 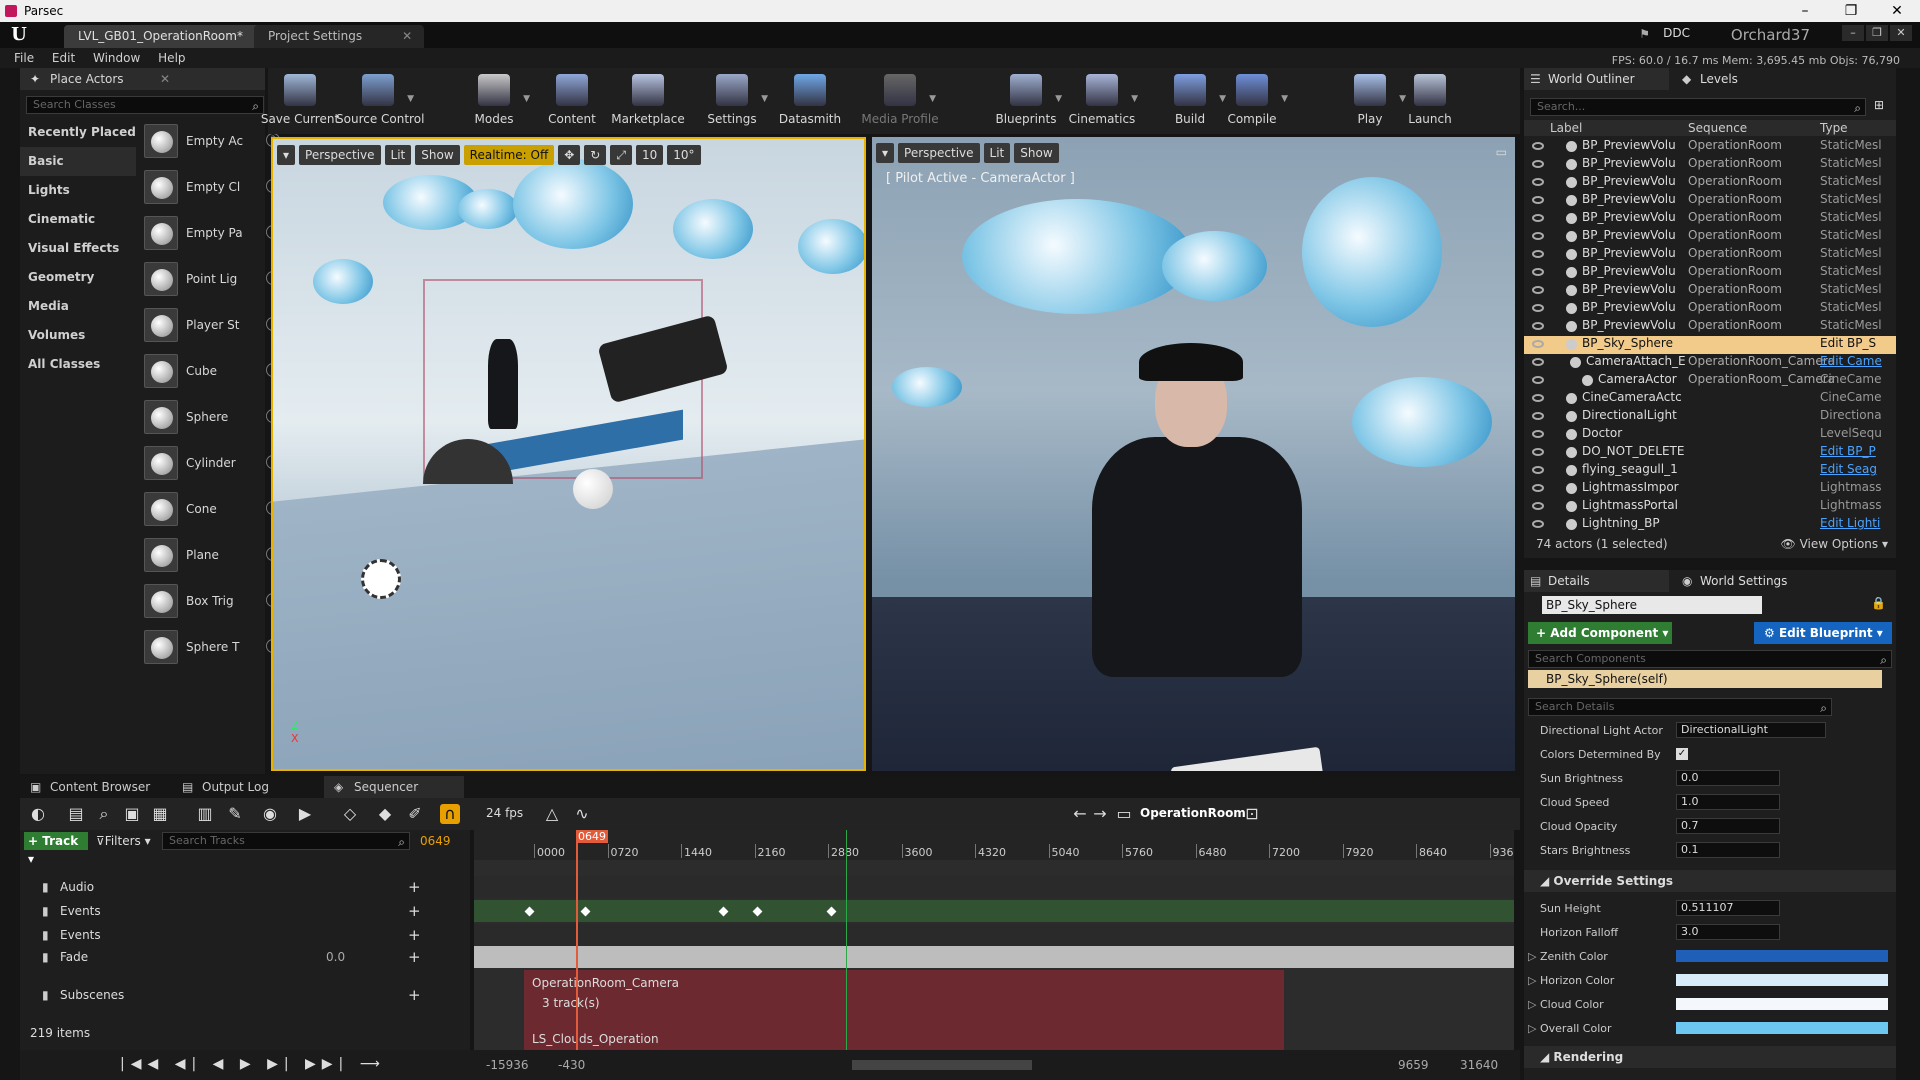 I want to click on minimize-button: –, so click(x=1805, y=11).